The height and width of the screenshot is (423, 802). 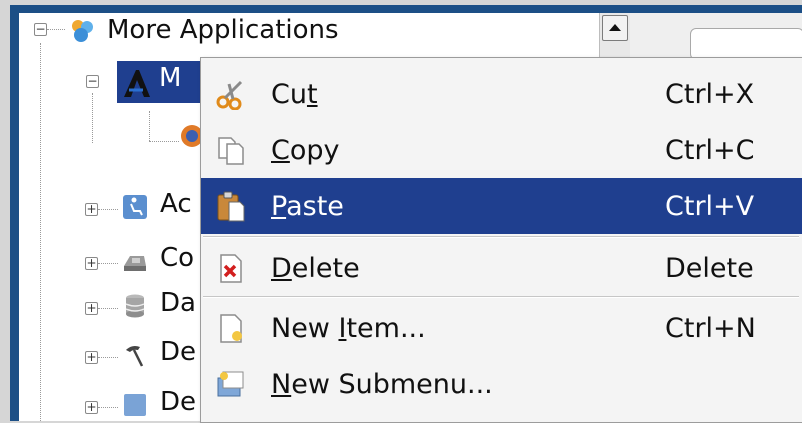 What do you see at coordinates (135, 306) in the screenshot?
I see `database-icon` at bounding box center [135, 306].